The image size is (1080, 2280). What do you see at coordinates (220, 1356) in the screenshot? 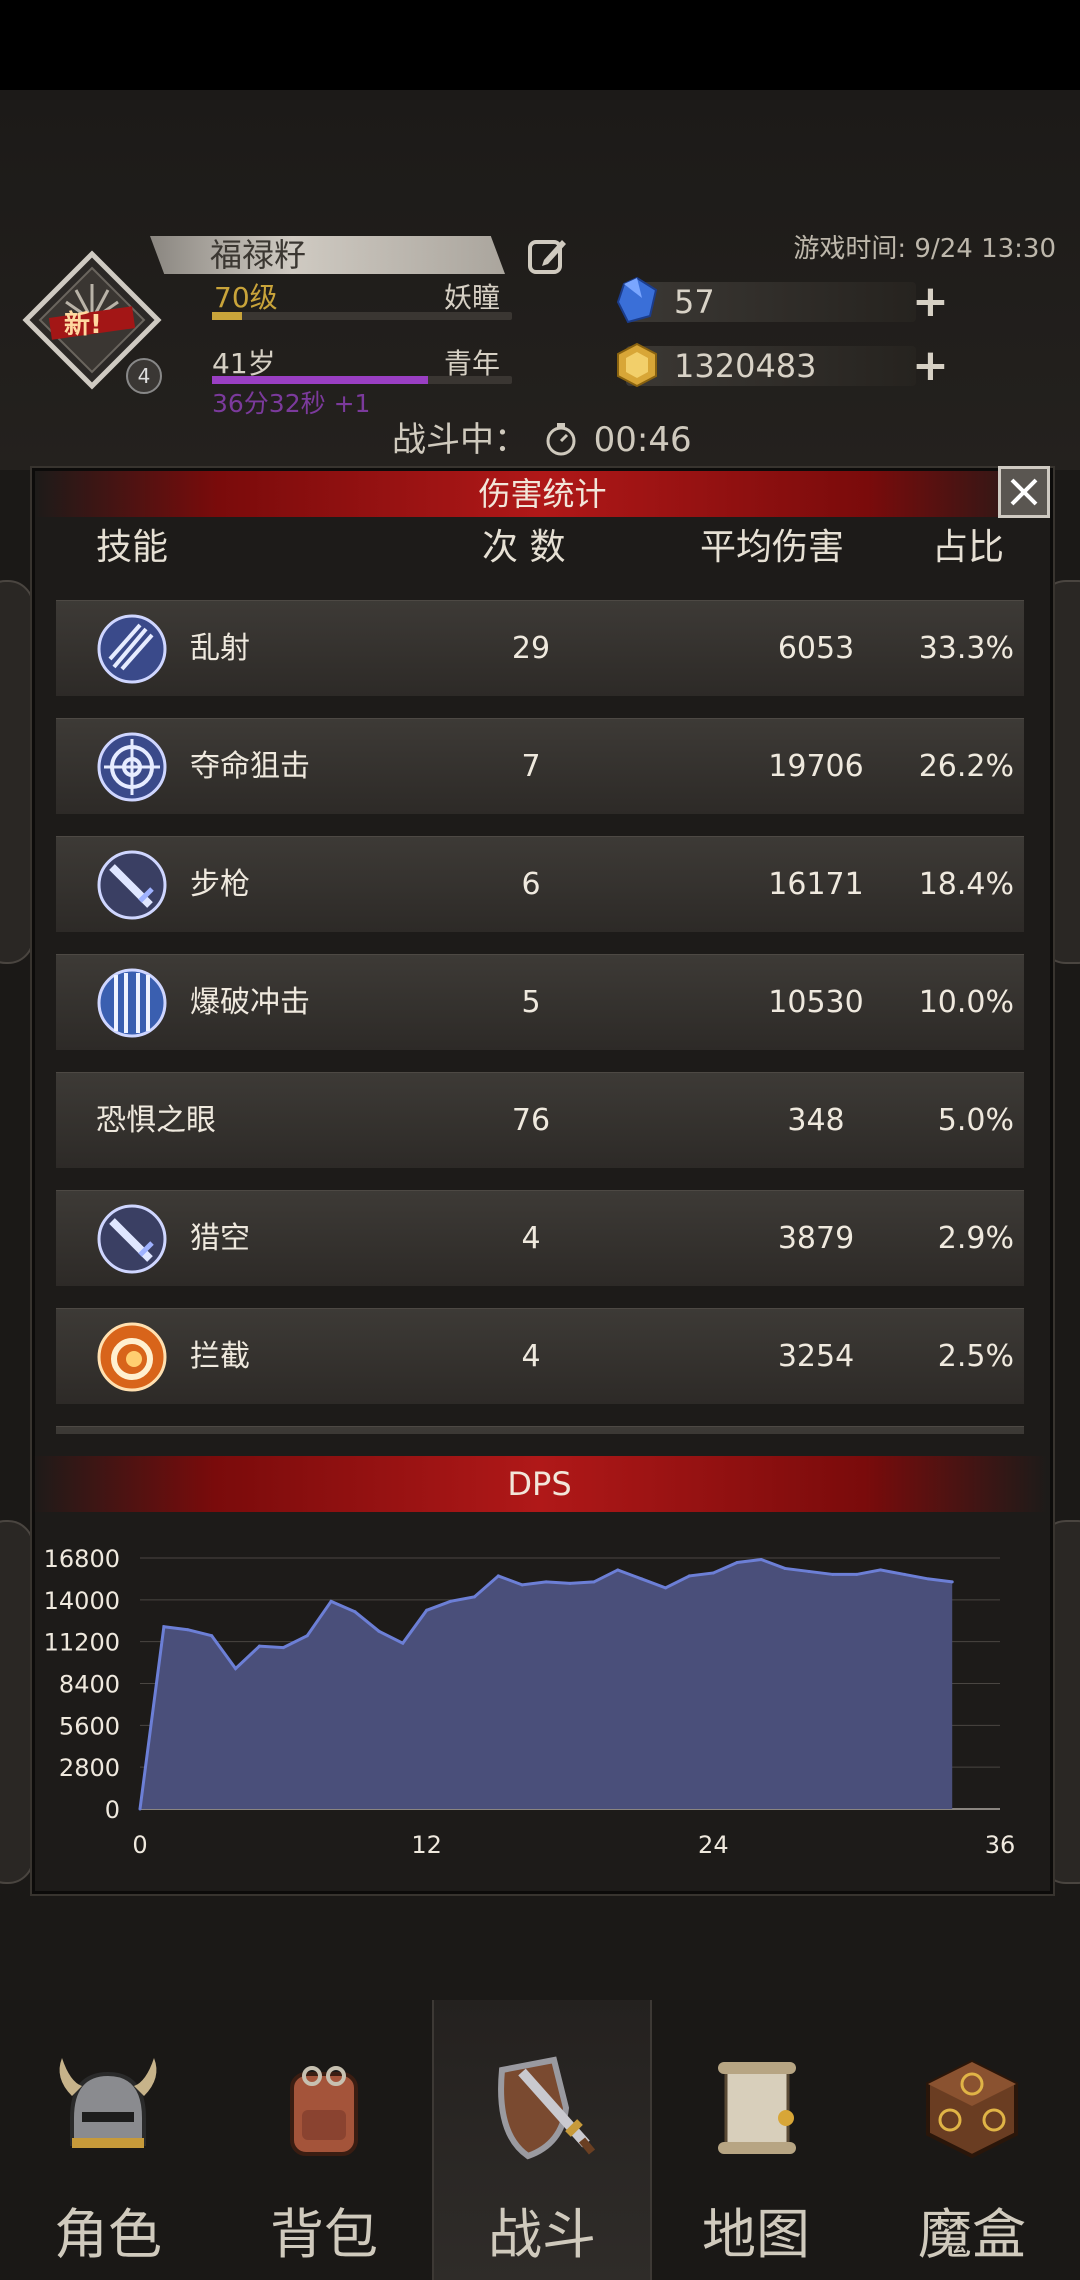
I see `skill-name: 拦截` at bounding box center [220, 1356].